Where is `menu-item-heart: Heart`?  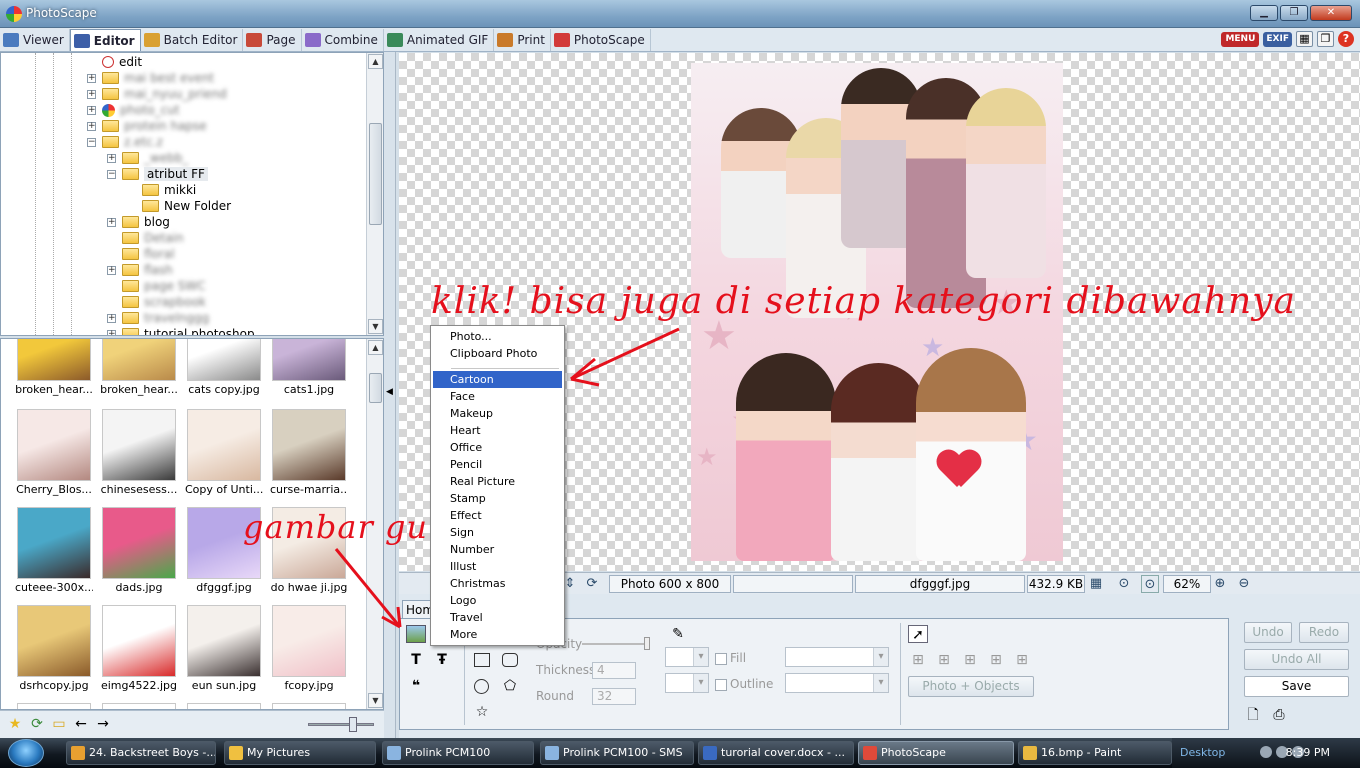
menu-item-heart: Heart is located at coordinates (497, 430).